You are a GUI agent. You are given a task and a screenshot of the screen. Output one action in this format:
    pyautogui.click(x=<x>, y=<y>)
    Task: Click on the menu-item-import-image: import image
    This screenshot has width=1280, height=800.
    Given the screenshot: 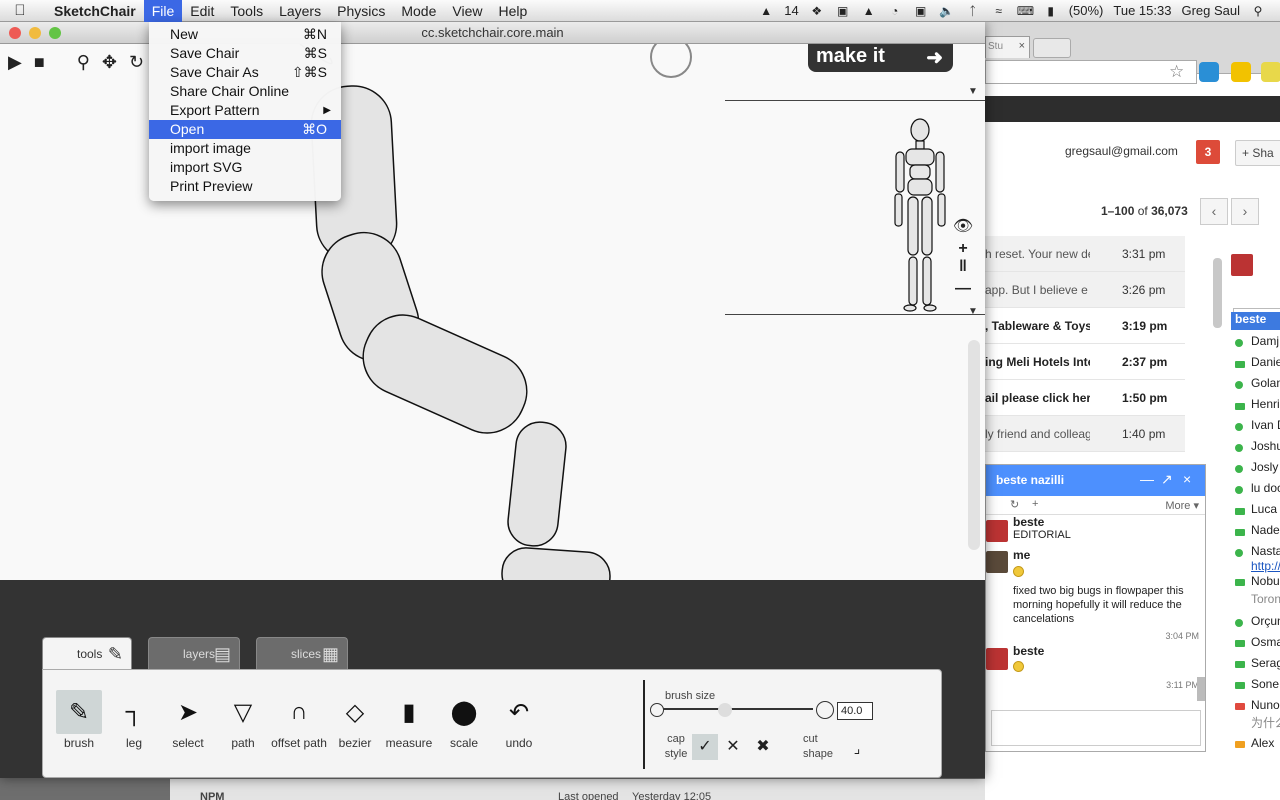 What is the action you would take?
    pyautogui.click(x=245, y=148)
    